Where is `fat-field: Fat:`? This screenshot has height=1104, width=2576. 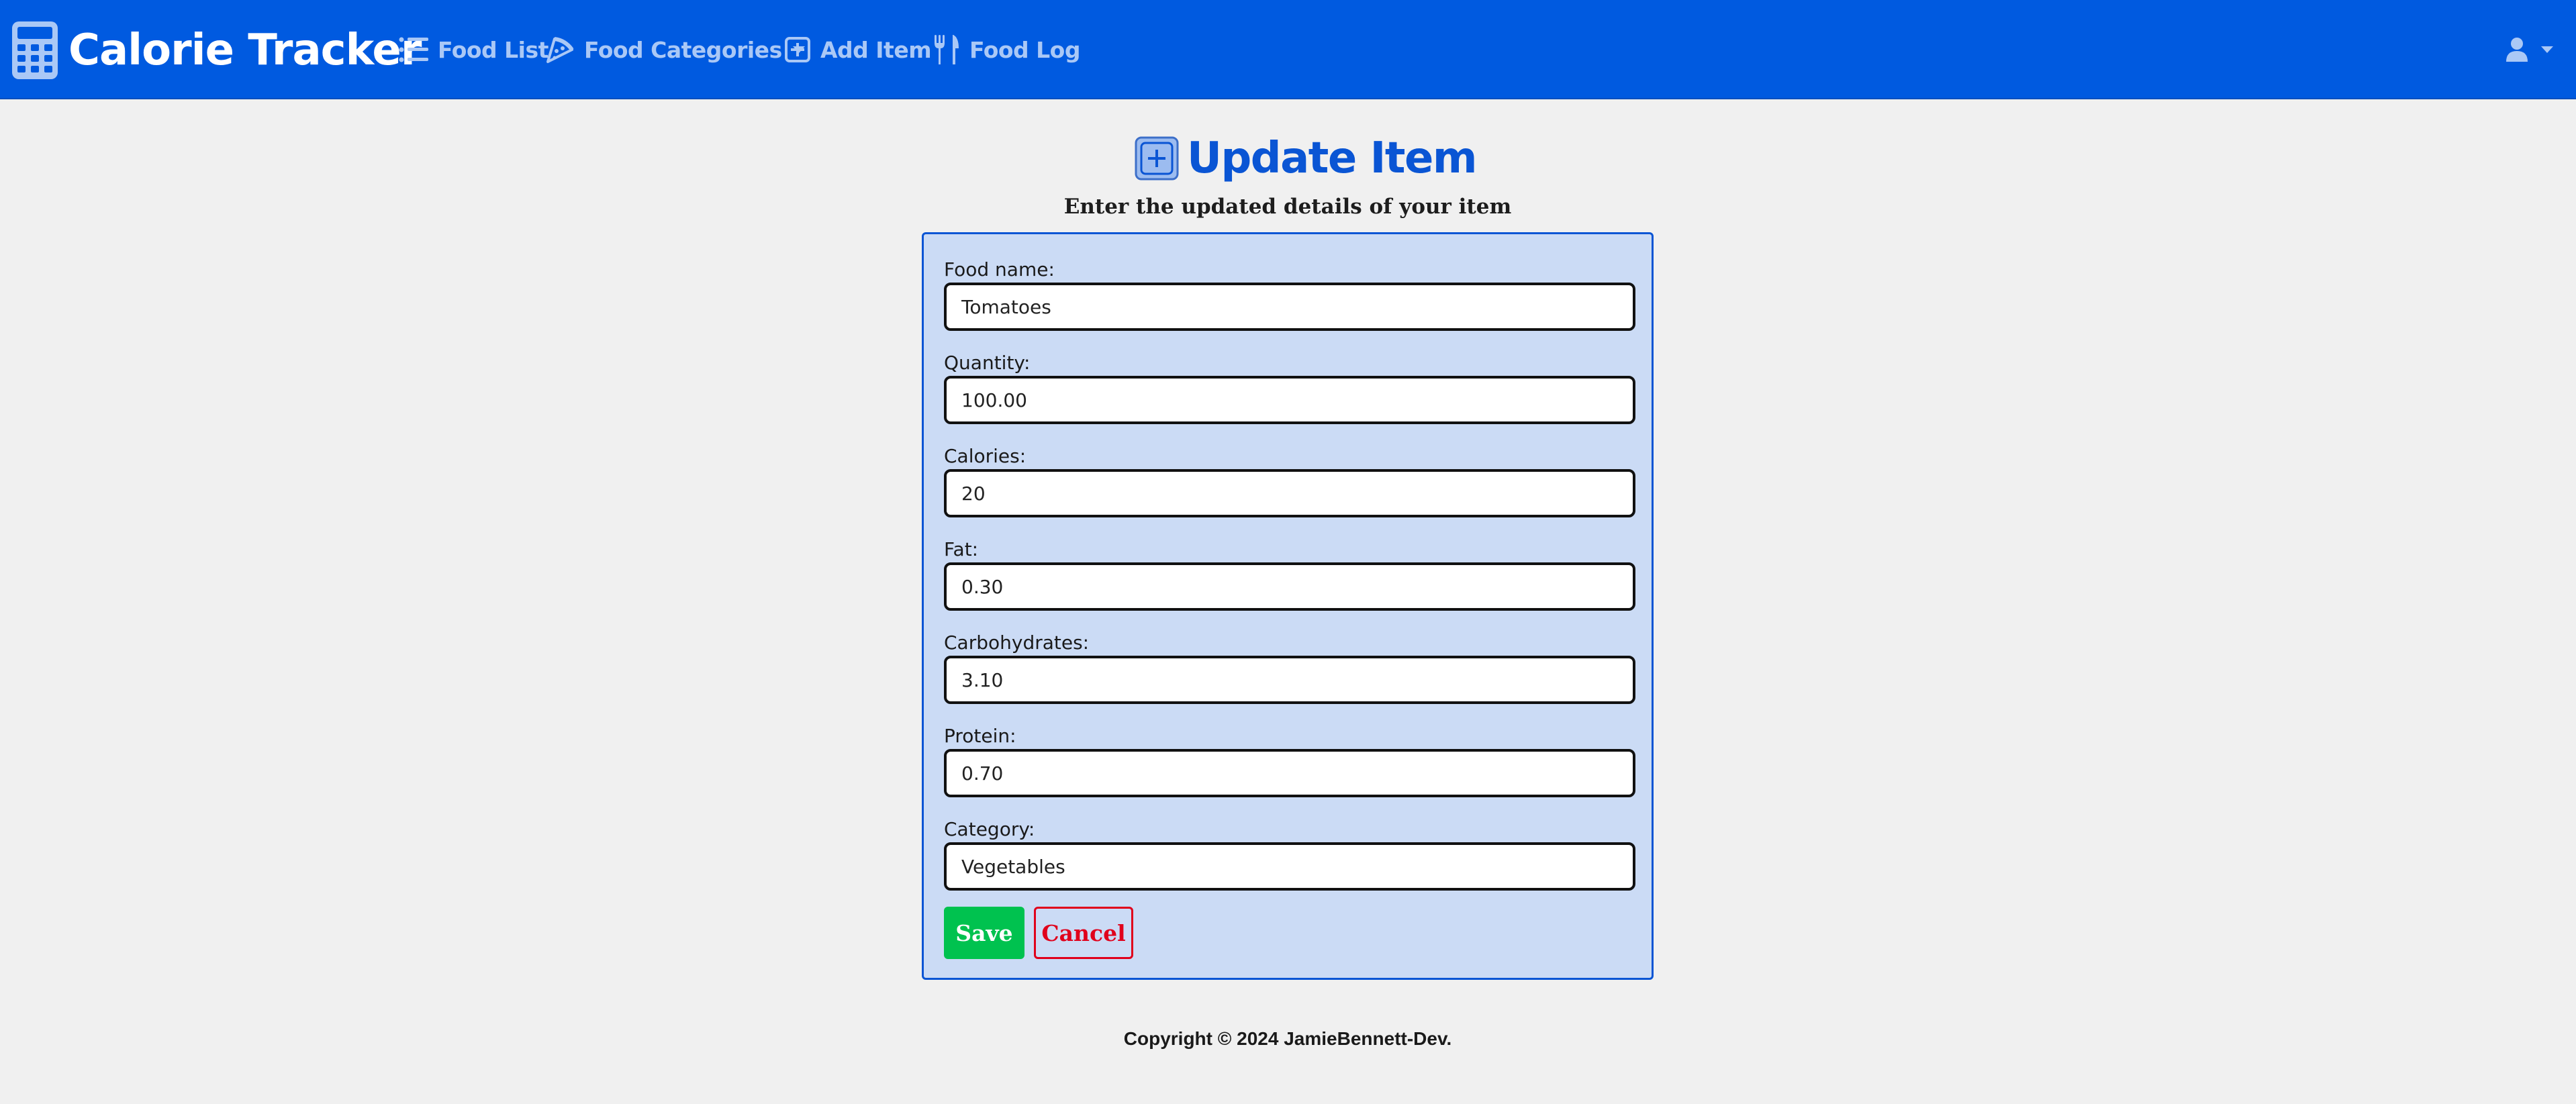 fat-field: Fat: is located at coordinates (1289, 574).